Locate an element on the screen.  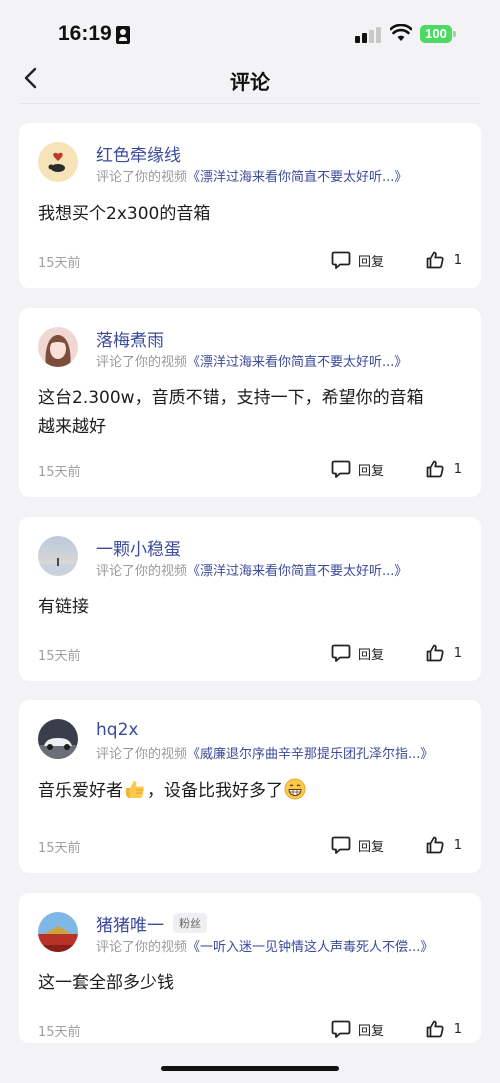
username: 落梅煮雨 is located at coordinates (130, 338).